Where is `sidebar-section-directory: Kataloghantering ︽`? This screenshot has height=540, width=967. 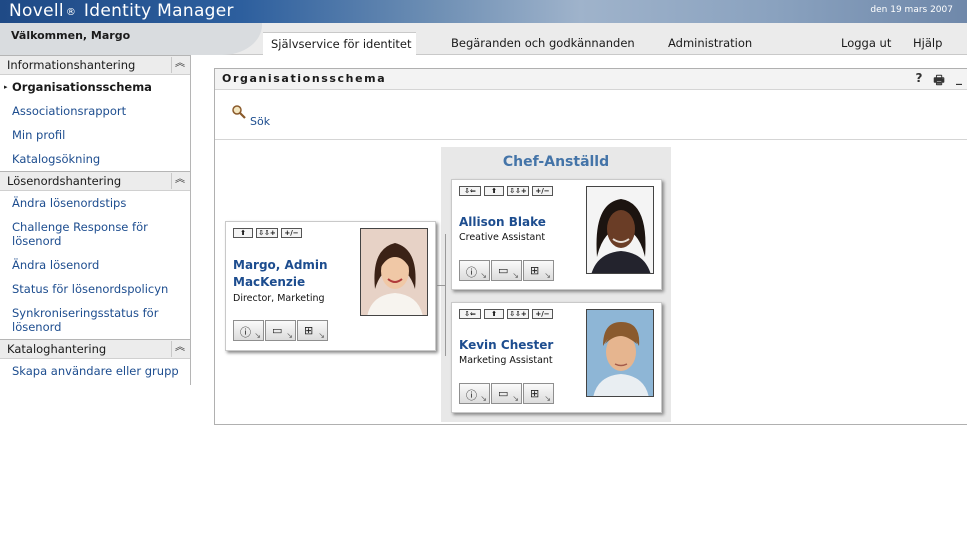 sidebar-section-directory: Kataloghantering ︽ is located at coordinates (95, 349).